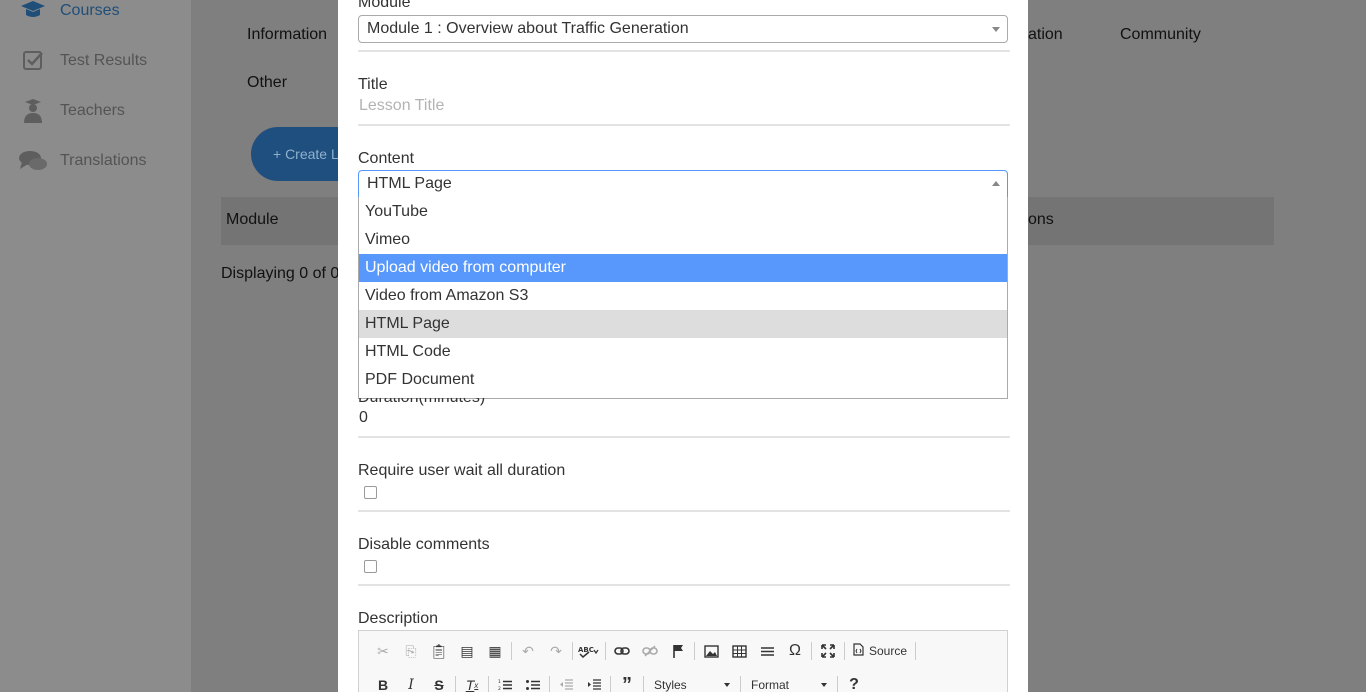 The width and height of the screenshot is (1366, 692). Describe the element at coordinates (824, 685) in the screenshot. I see `caret-down-icon` at that location.